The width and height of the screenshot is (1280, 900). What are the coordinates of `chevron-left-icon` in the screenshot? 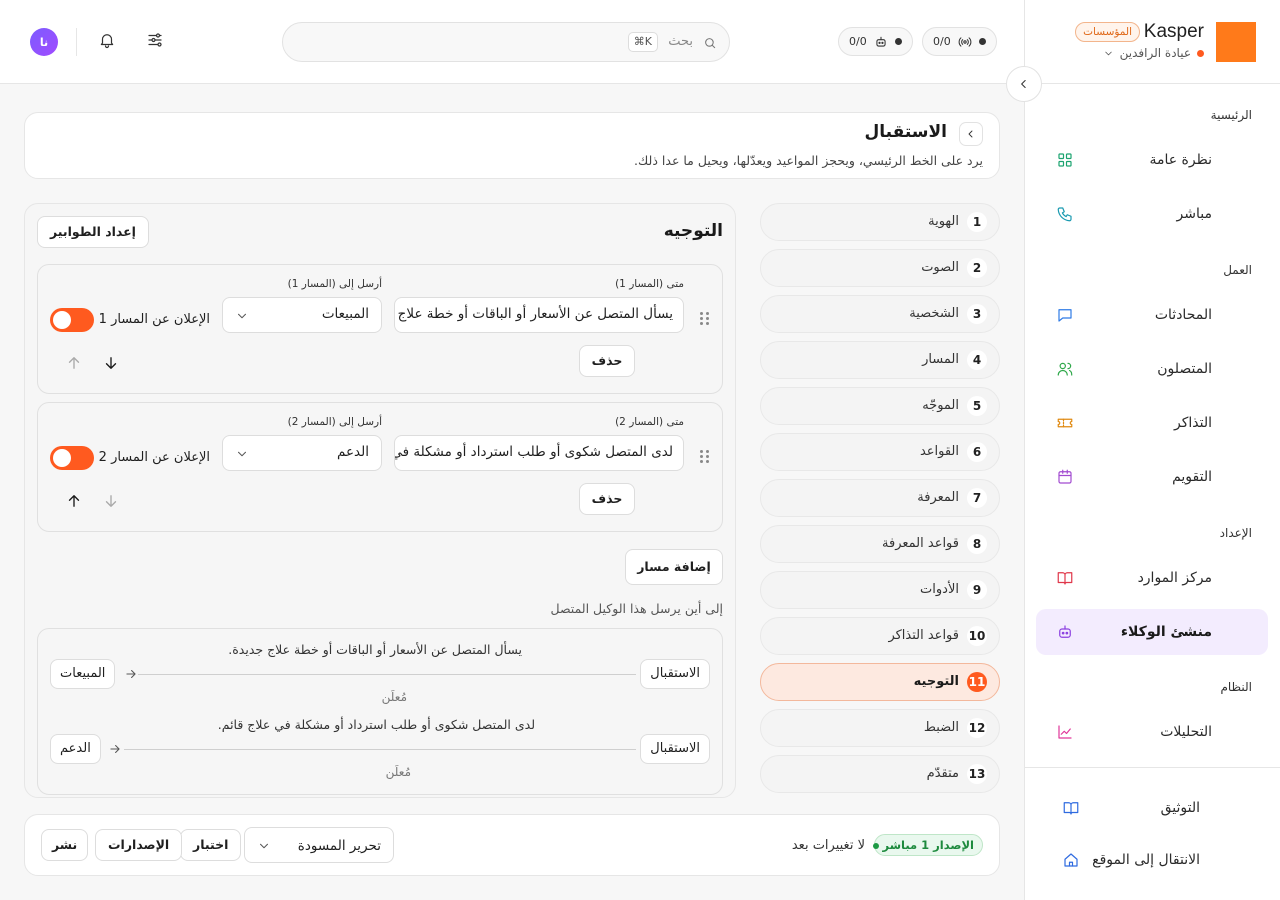 It's located at (970, 134).